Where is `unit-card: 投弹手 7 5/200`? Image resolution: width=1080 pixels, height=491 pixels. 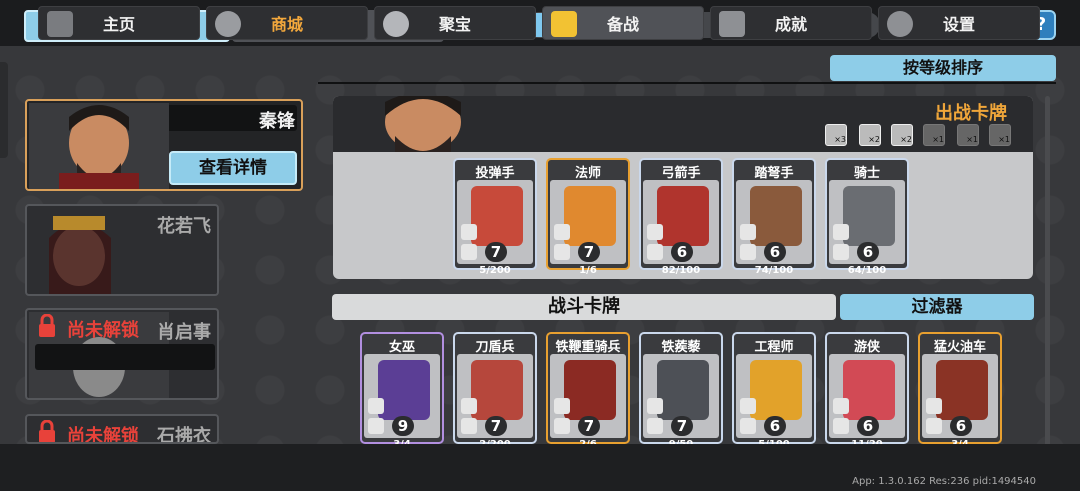 unit-card: 投弹手 7 5/200 is located at coordinates (495, 217).